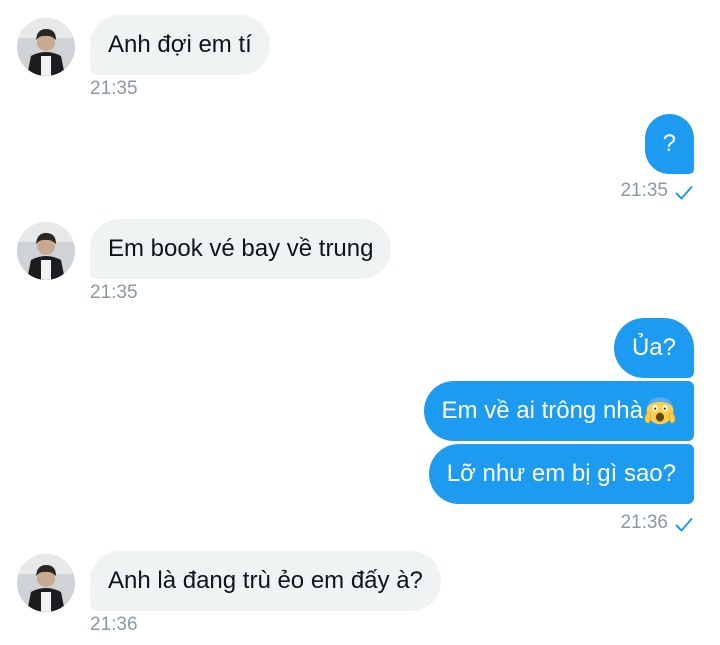 This screenshot has height=645, width=720. I want to click on message-bubble-outgoing: Ủa?, so click(653, 348).